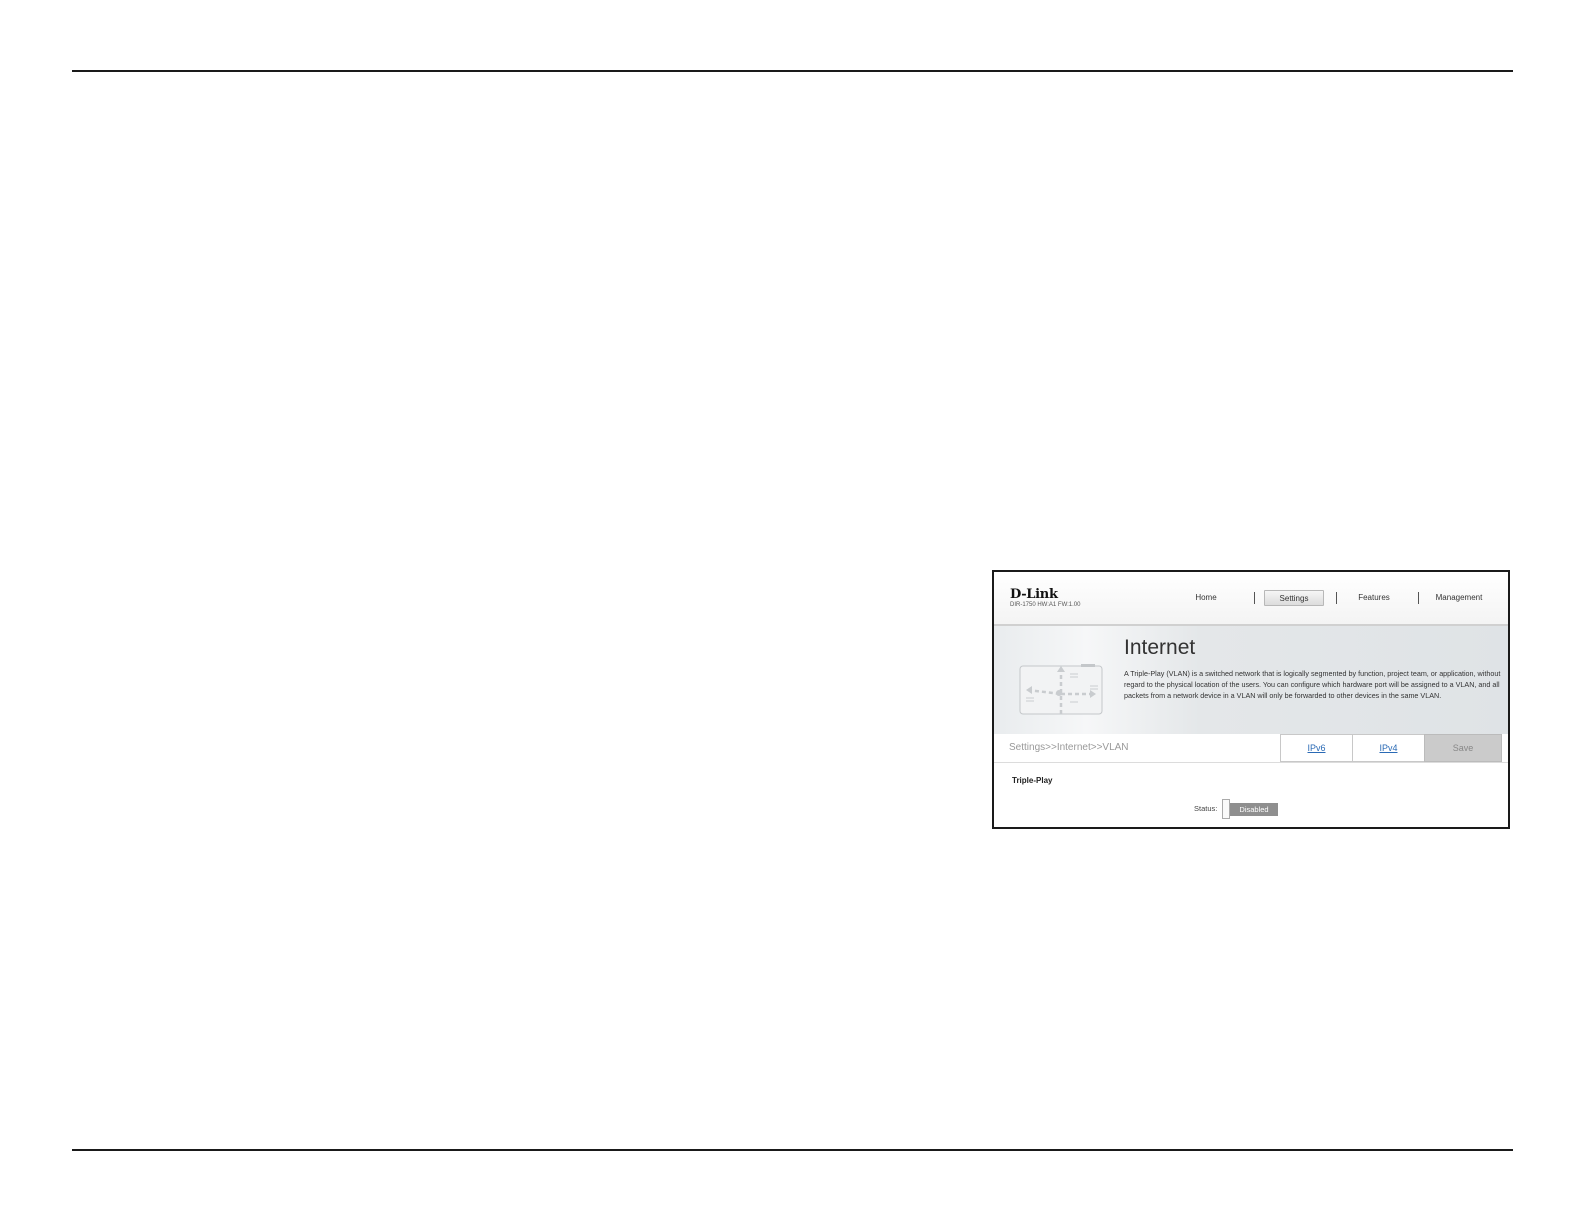 Image resolution: width=1585 pixels, height=1225 pixels. I want to click on nav-management: Management, so click(1459, 598).